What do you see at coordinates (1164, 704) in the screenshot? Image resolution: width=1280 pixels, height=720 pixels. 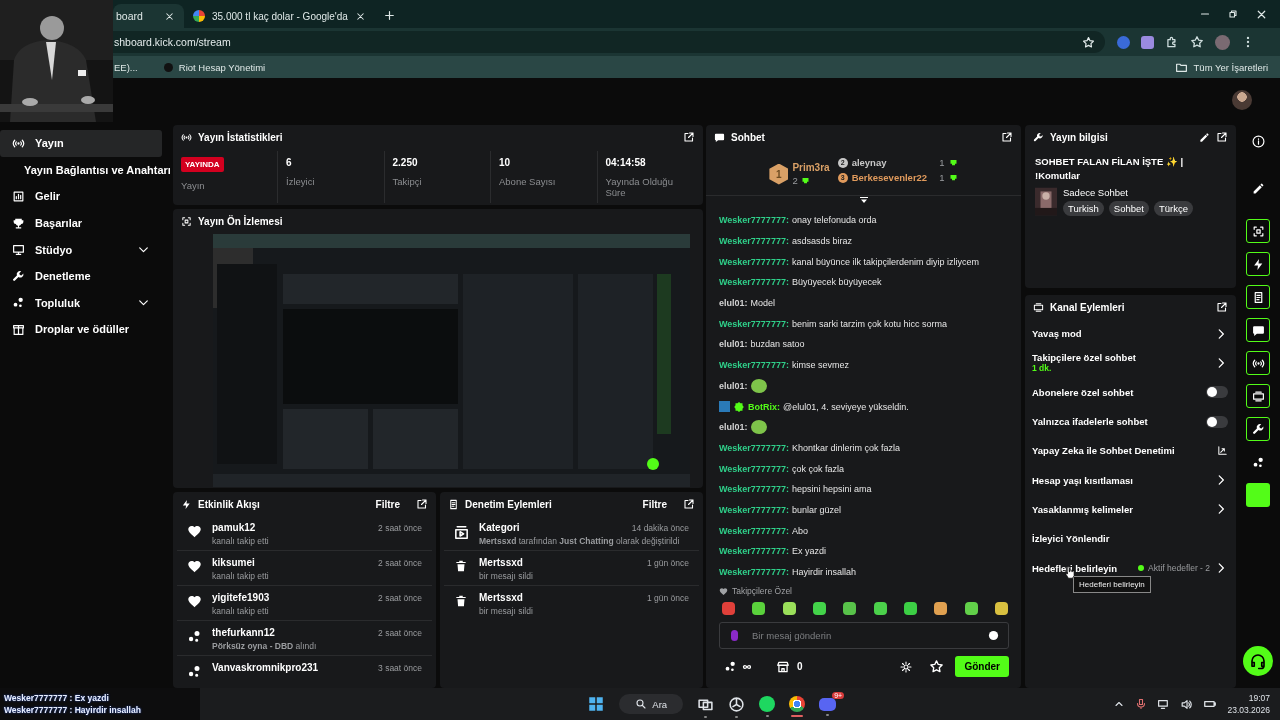 I see `monitor-icon` at bounding box center [1164, 704].